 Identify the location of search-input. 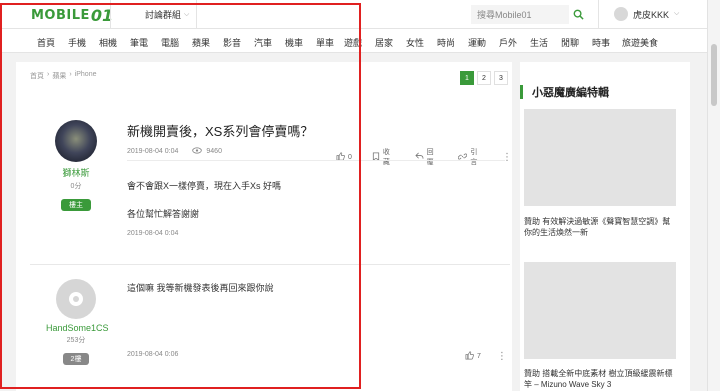
(520, 14).